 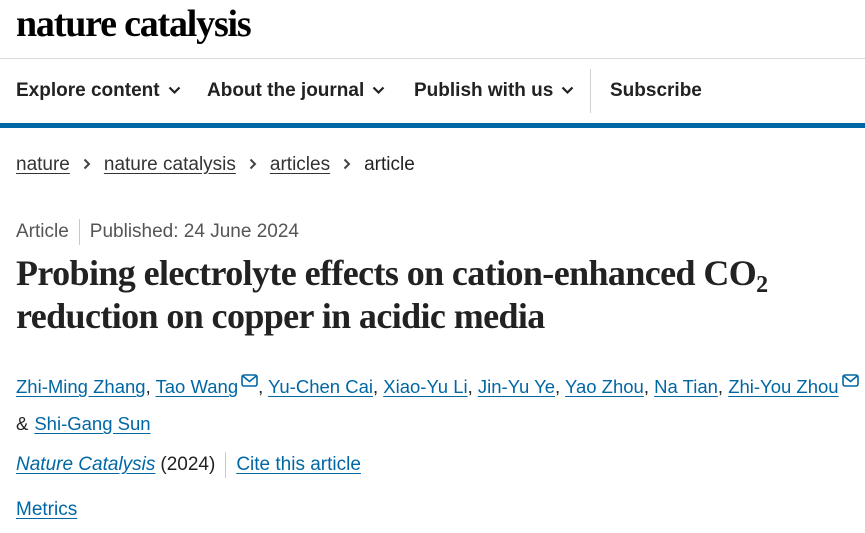 What do you see at coordinates (85, 465) in the screenshot?
I see `journal-name-link: Nature Catalysis` at bounding box center [85, 465].